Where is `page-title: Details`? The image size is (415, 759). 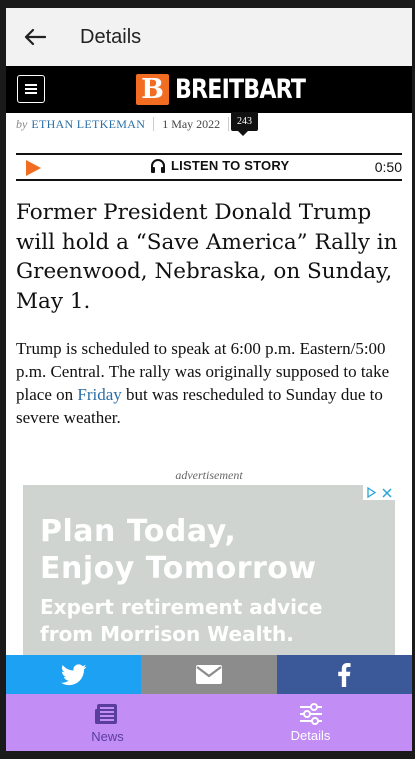 page-title: Details is located at coordinates (111, 37).